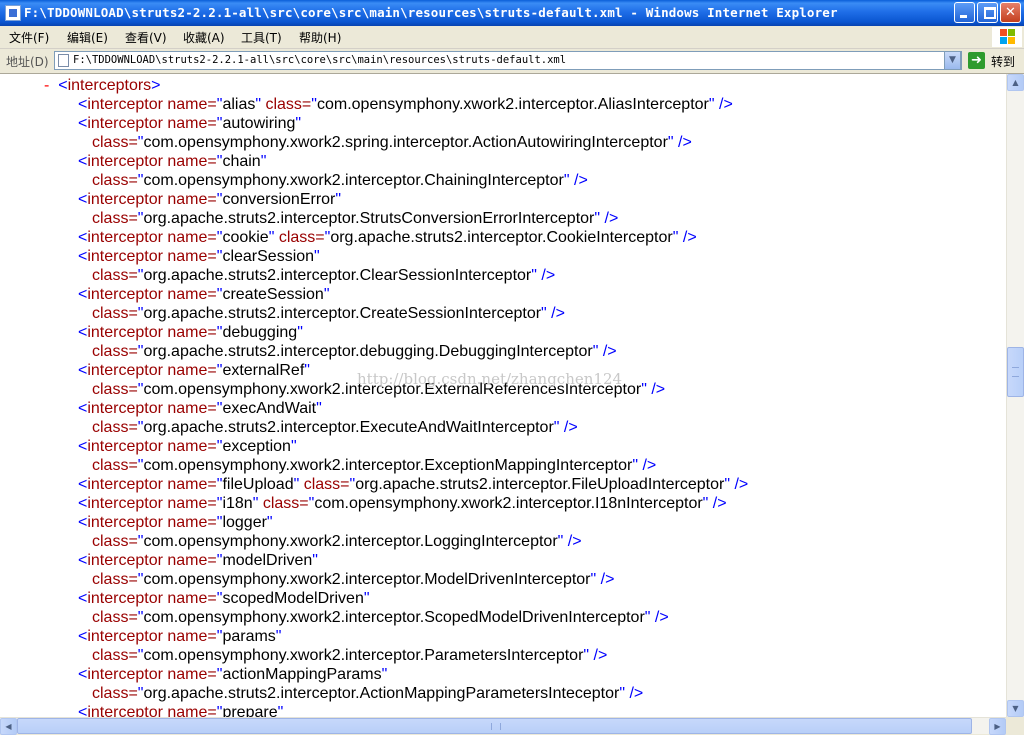 The height and width of the screenshot is (735, 1024). I want to click on element-name-value: prepare, so click(250, 710).